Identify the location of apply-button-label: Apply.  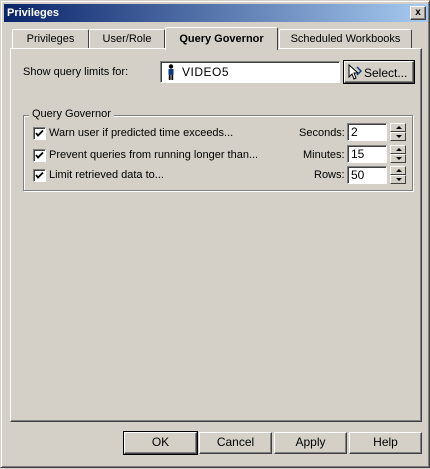
(310, 442).